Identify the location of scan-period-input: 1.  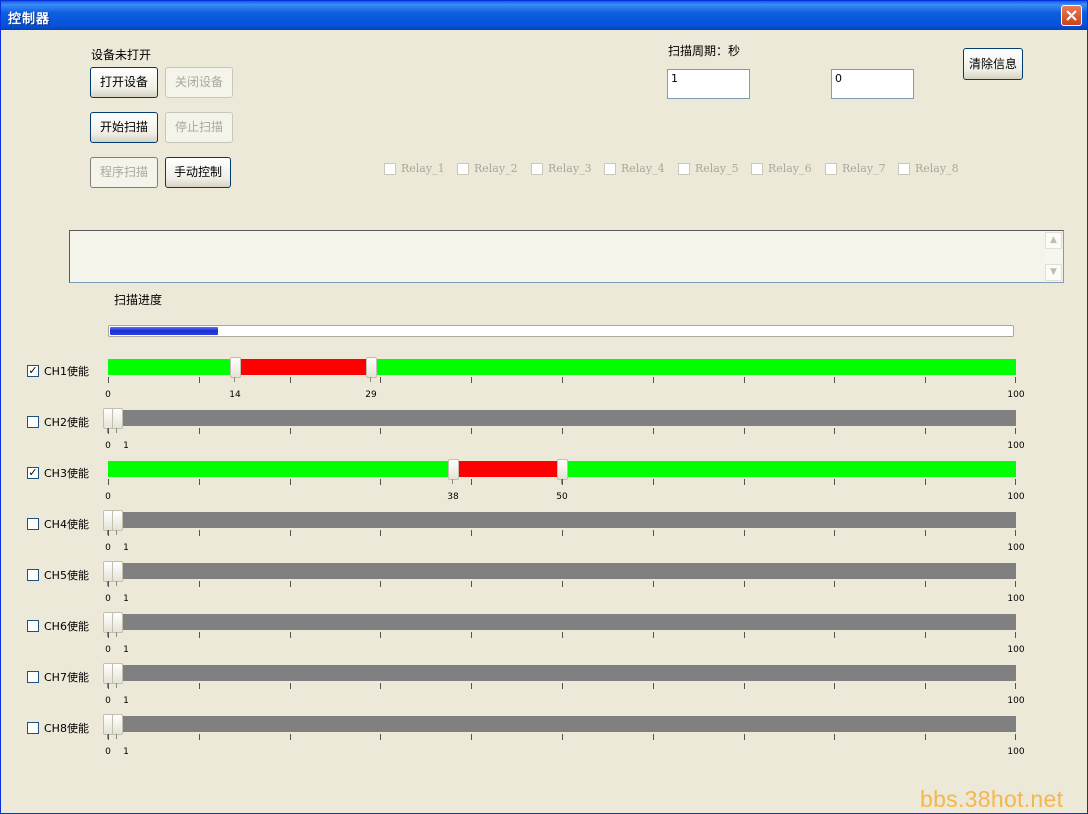
(708, 84).